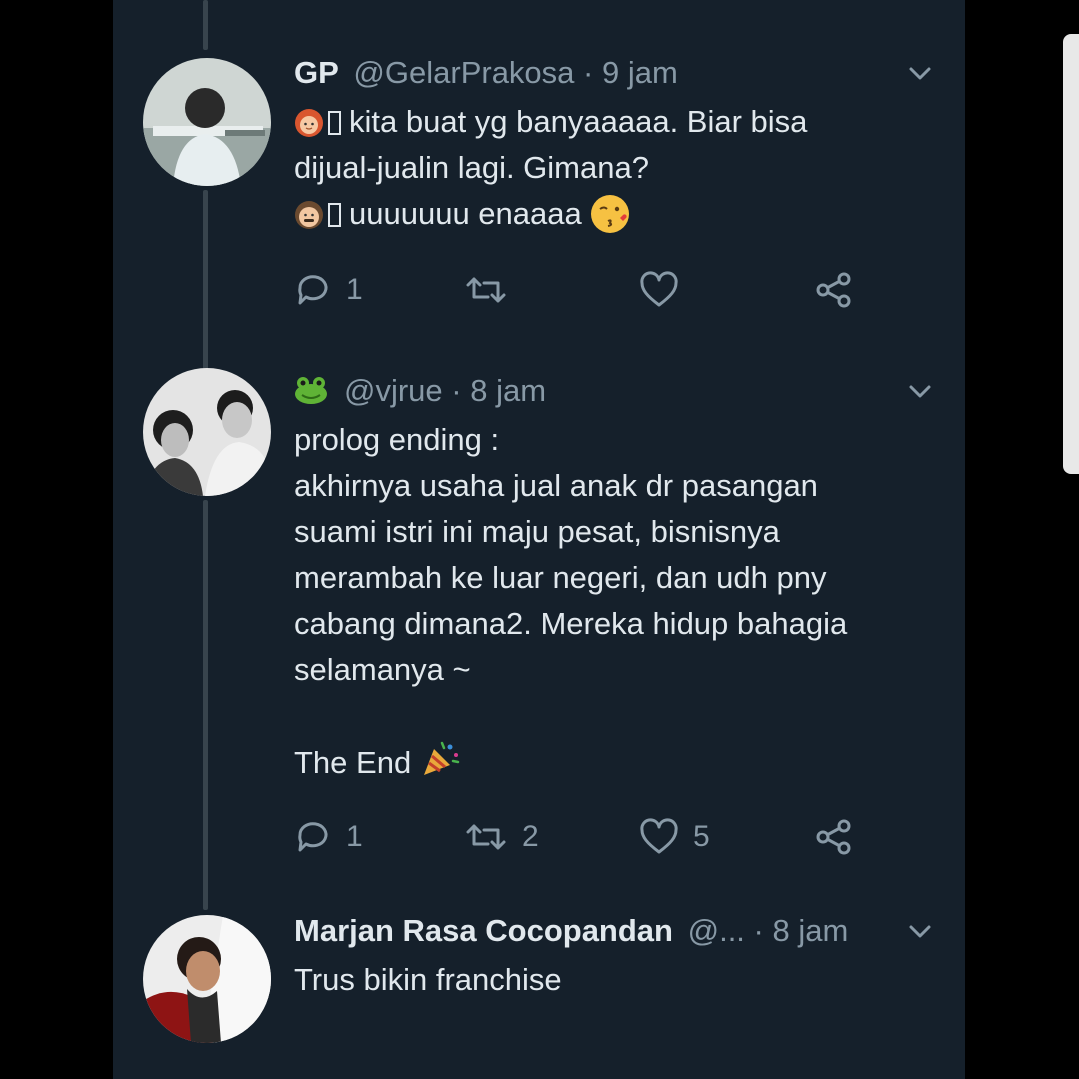  Describe the element at coordinates (353, 762) in the screenshot. I see `text-span: The End` at that location.